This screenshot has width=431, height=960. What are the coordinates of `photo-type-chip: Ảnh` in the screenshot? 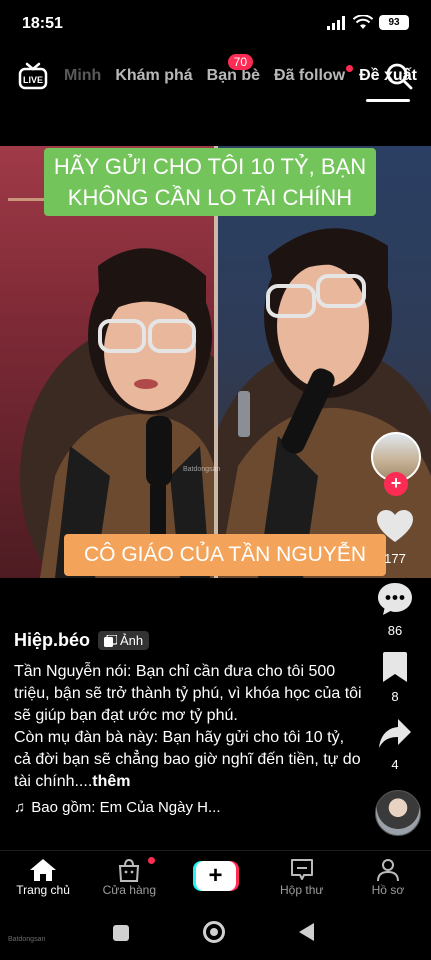 It's located at (124, 640).